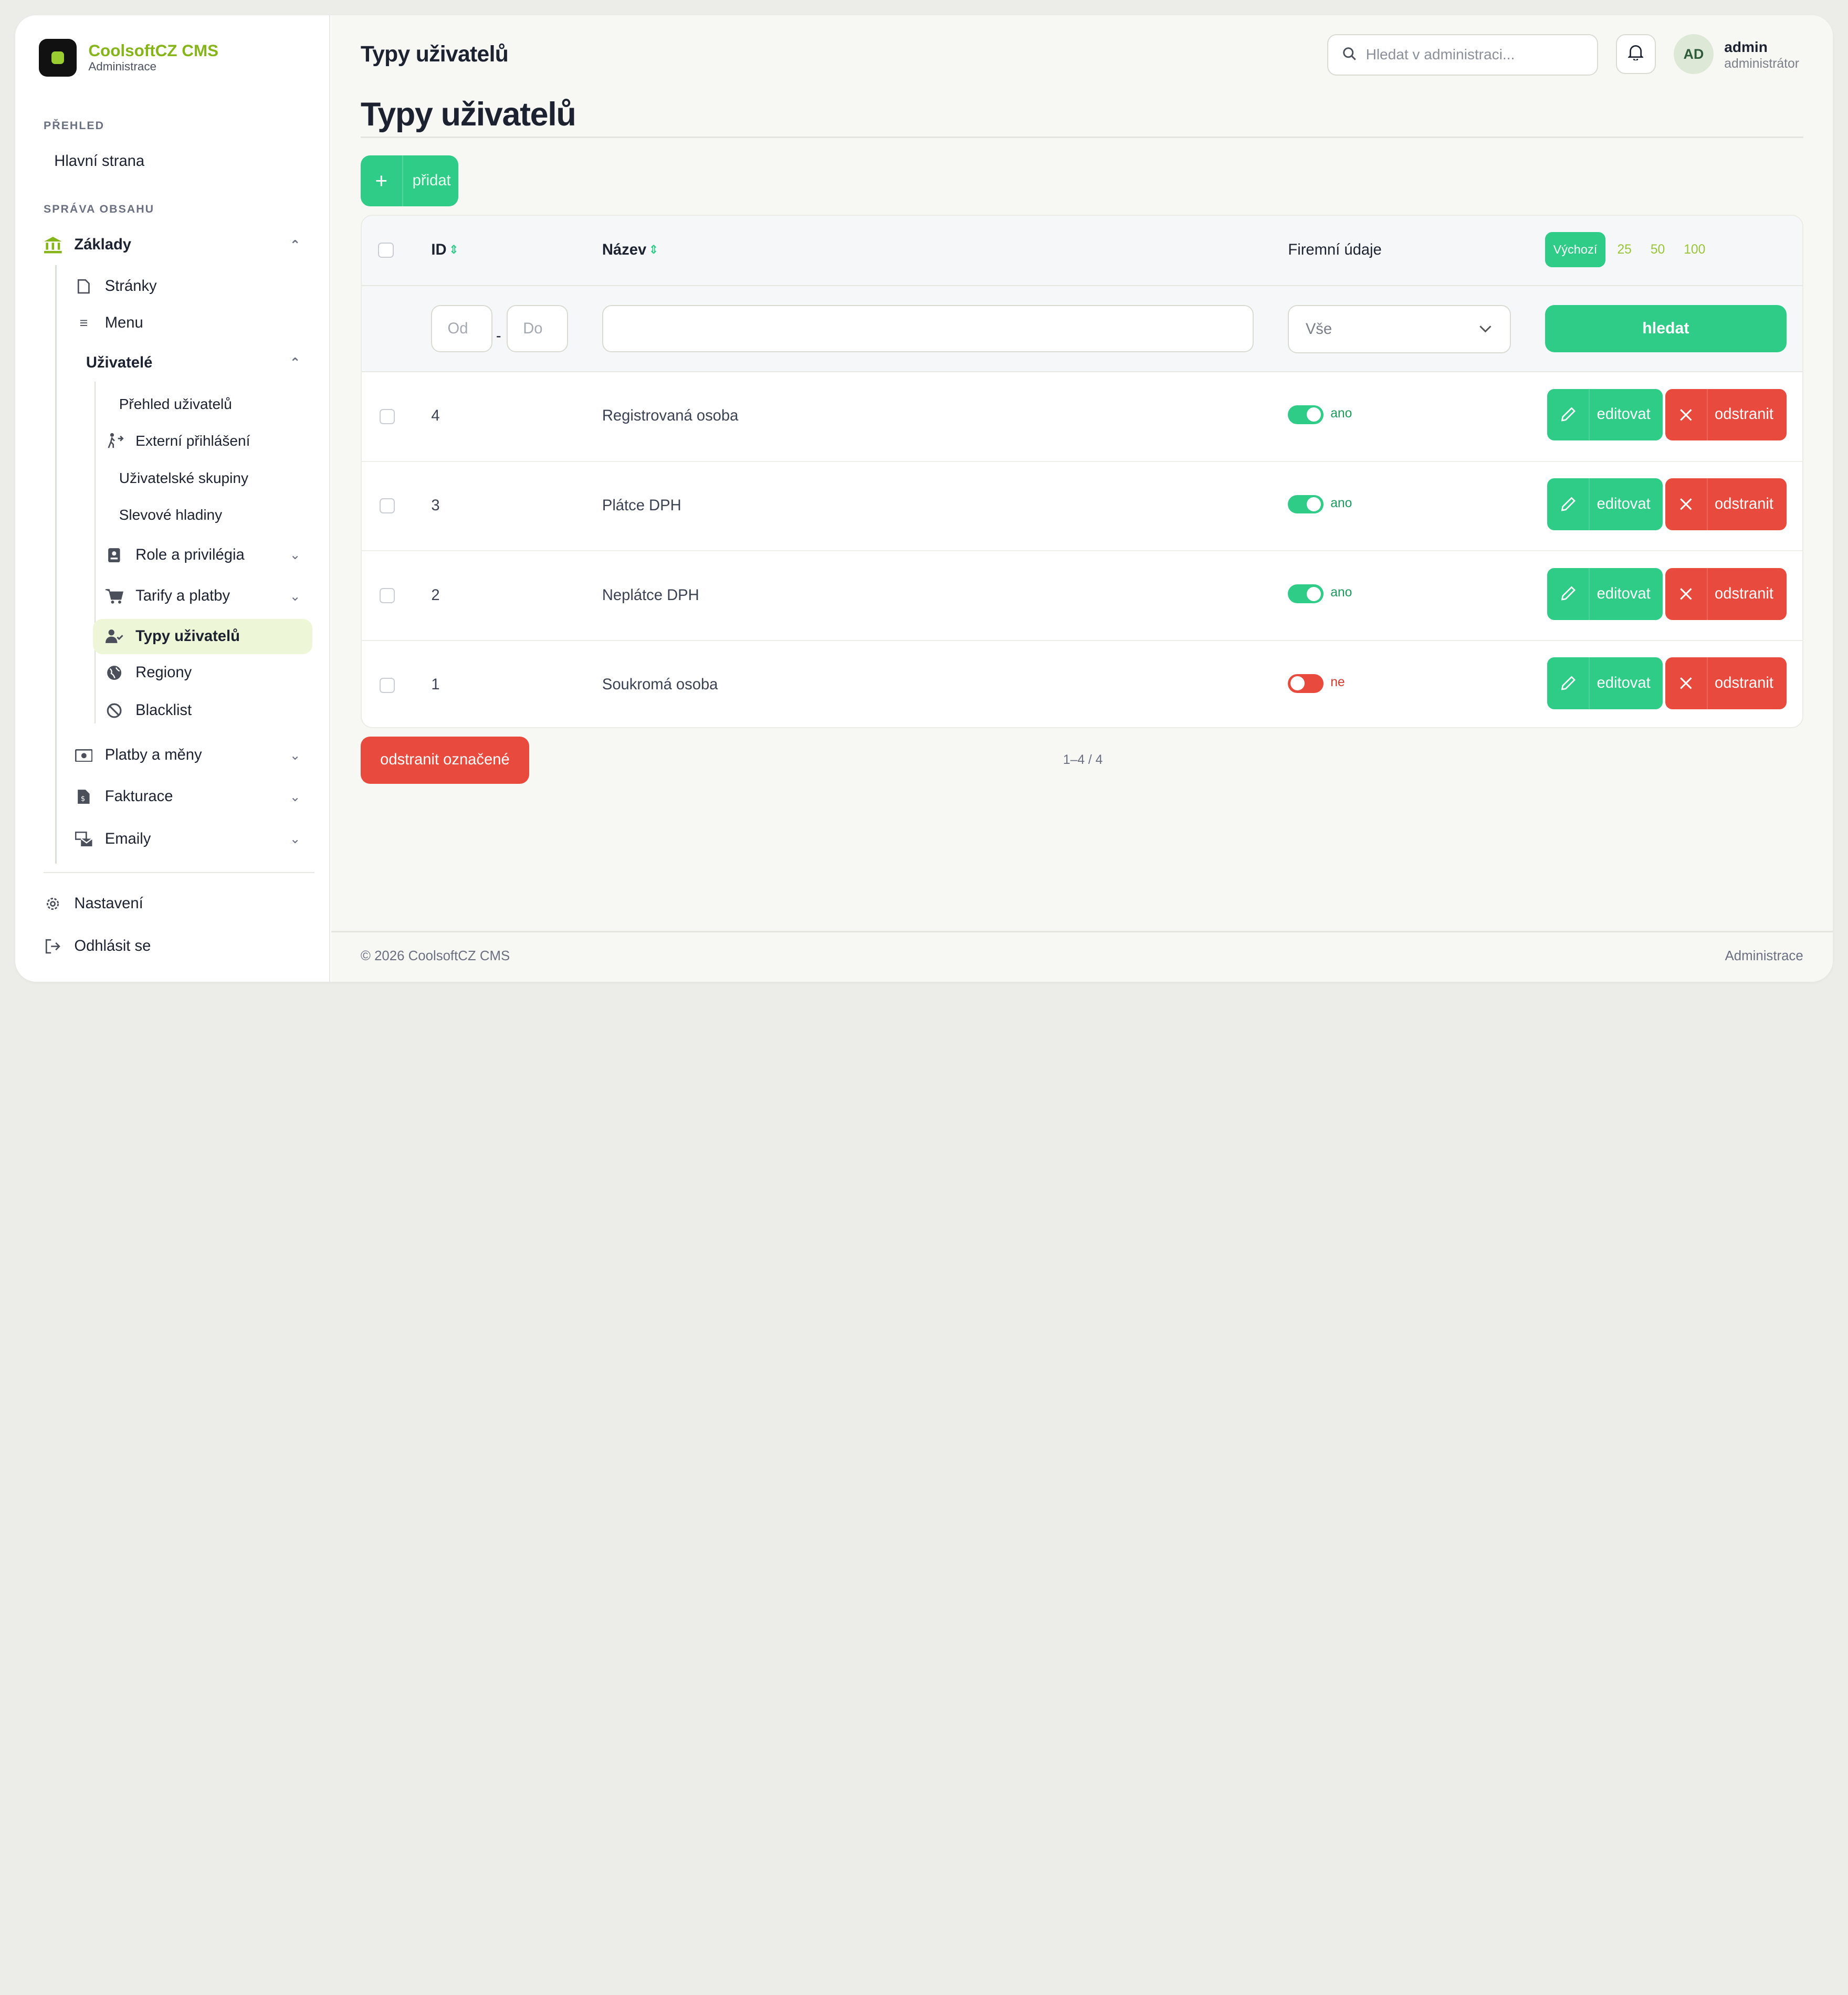  Describe the element at coordinates (175, 404) in the screenshot. I see `sidebar-item-prehled-uzivatelu: Přehled uživatelů` at that location.